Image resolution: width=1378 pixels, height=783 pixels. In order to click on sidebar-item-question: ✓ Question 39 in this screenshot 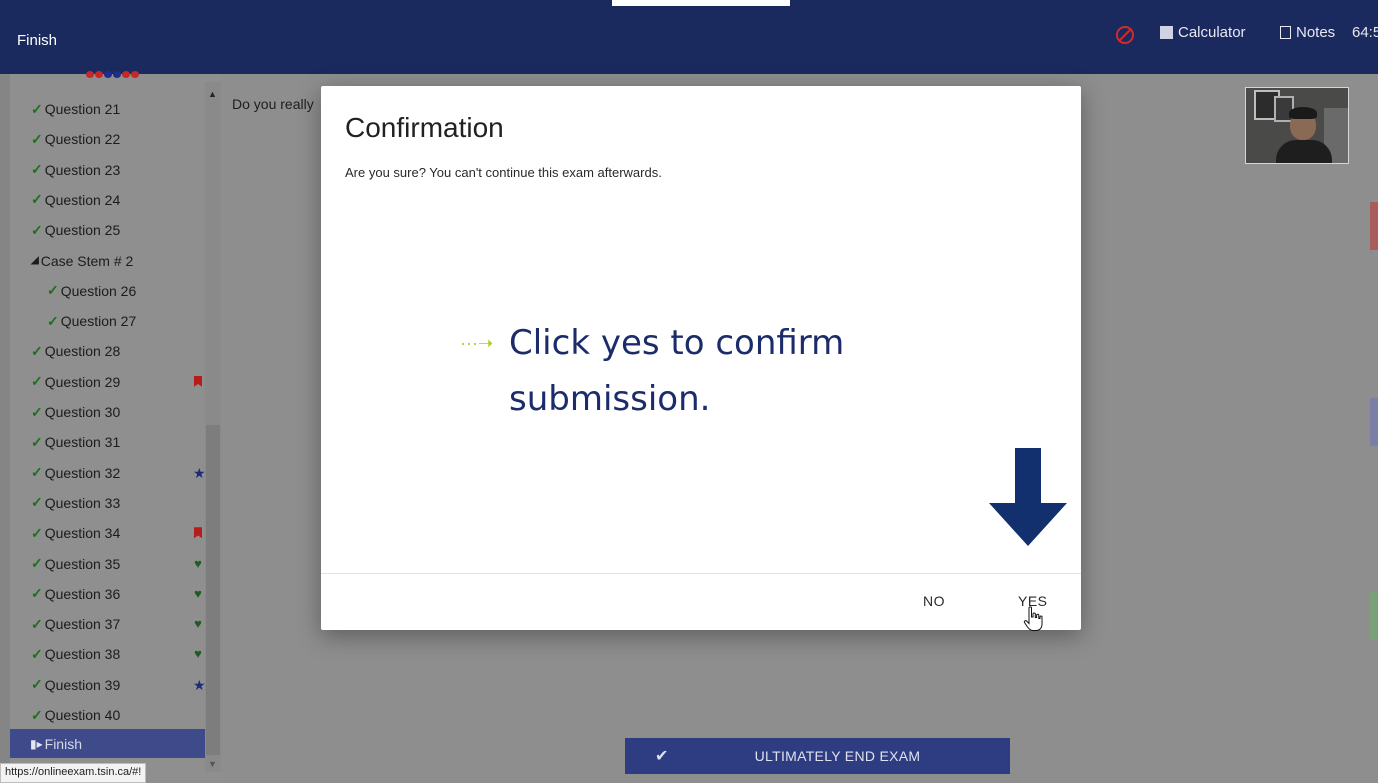, I will do `click(75, 685)`.